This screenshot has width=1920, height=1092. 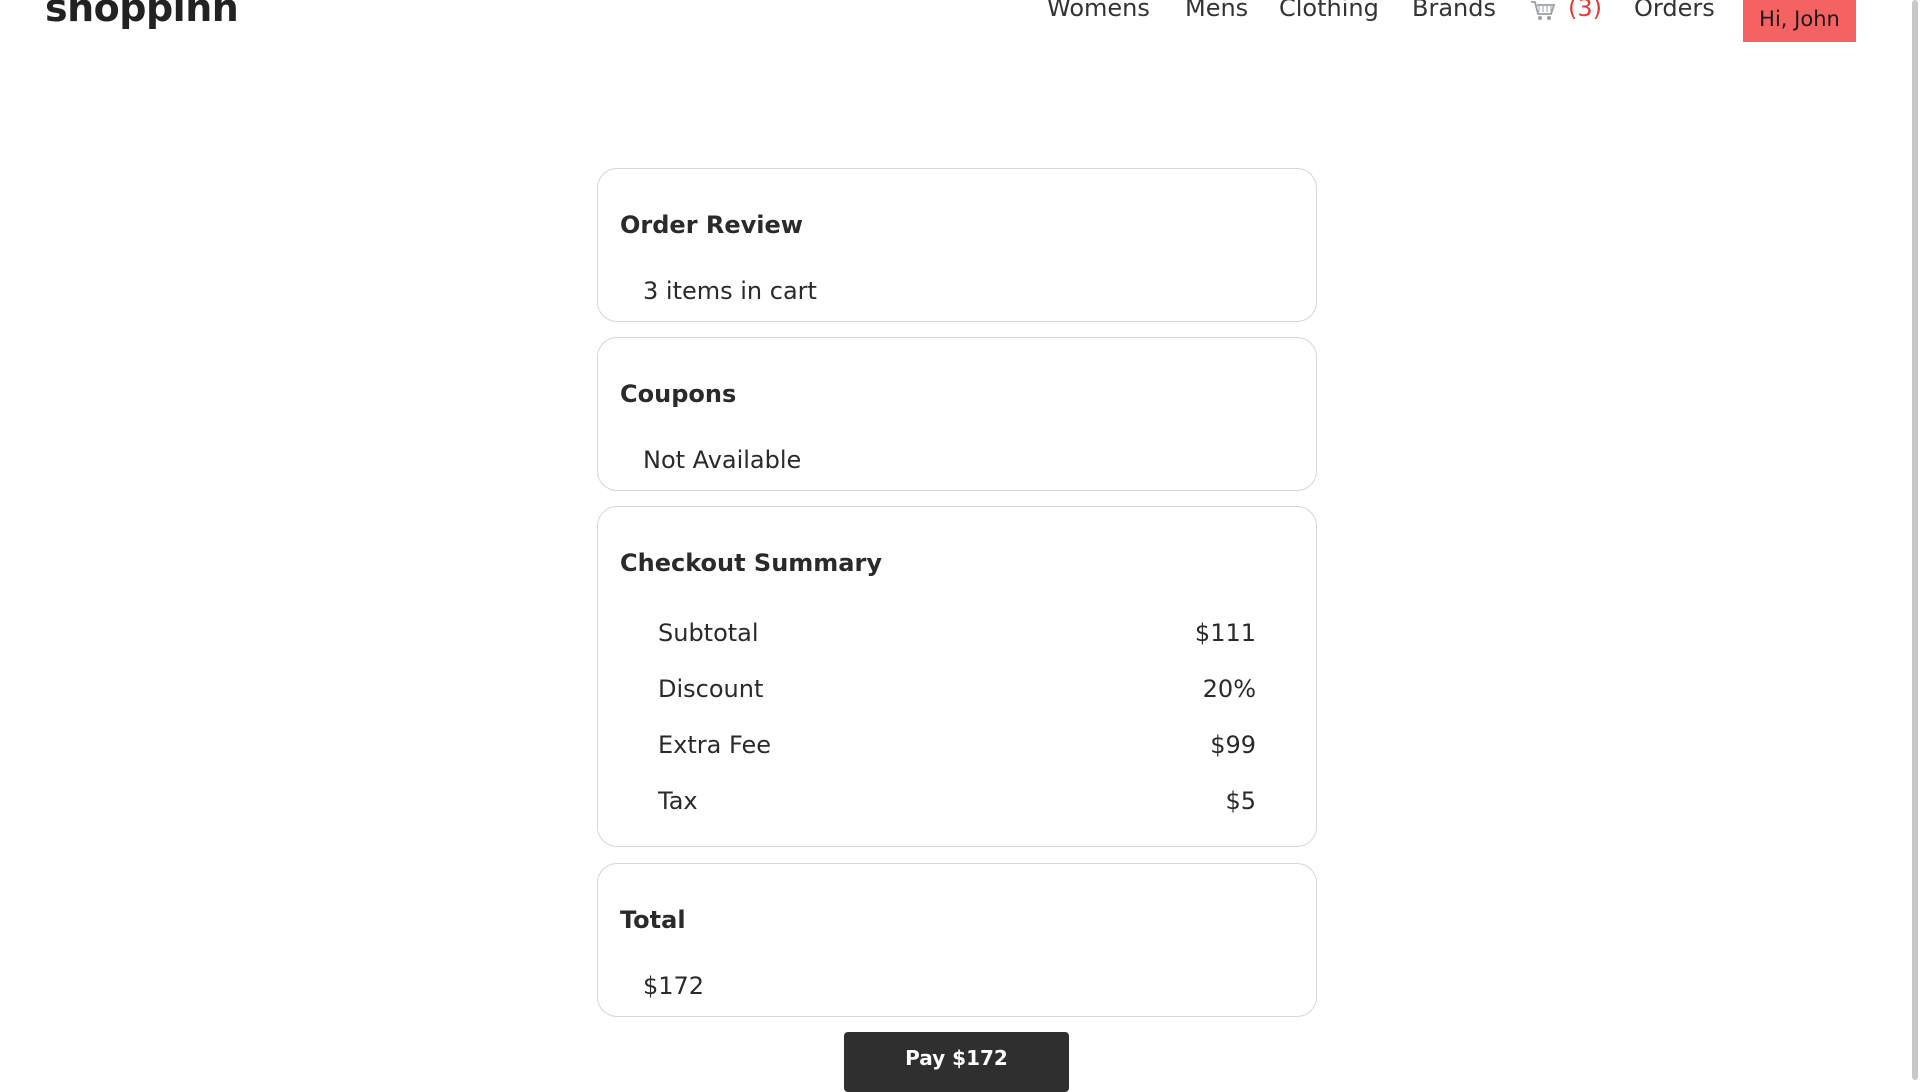 I want to click on summary-row-subtotal: Subtotal $111, so click(x=957, y=633).